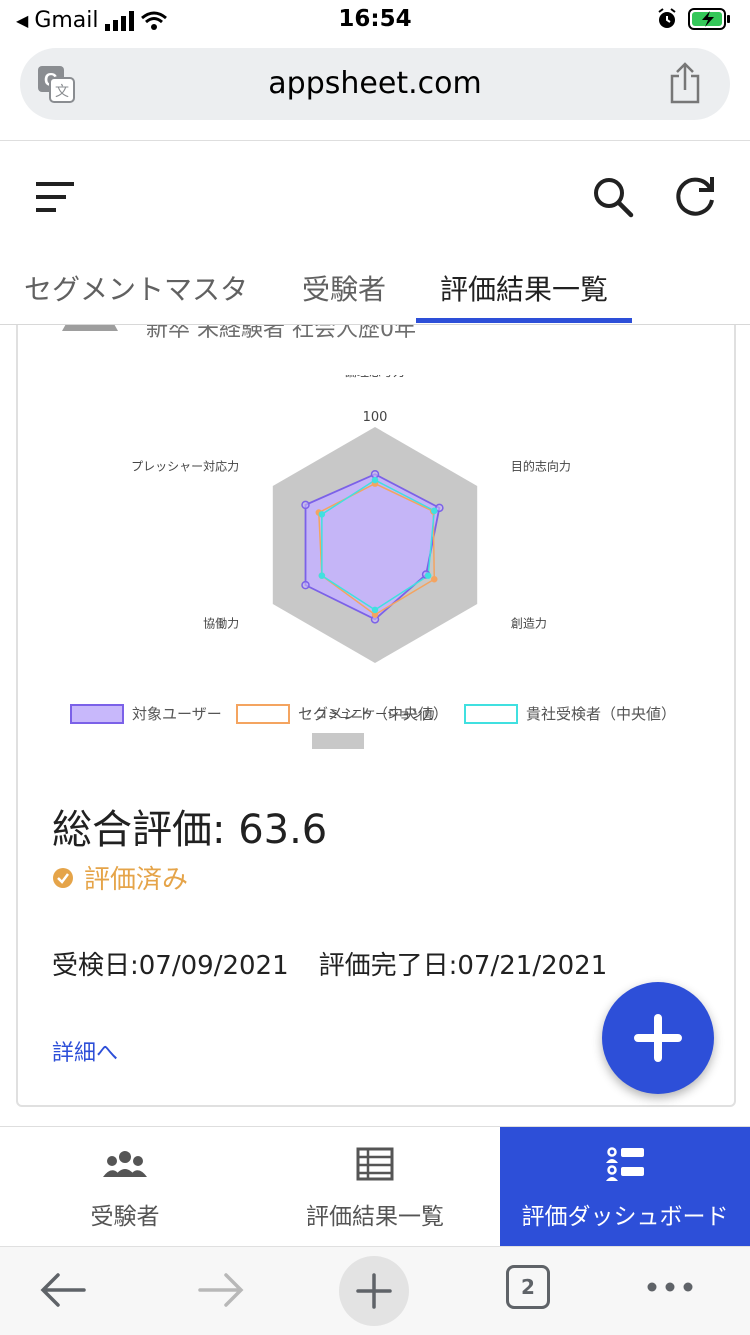 Image resolution: width=750 pixels, height=1335 pixels. What do you see at coordinates (625, 1164) in the screenshot?
I see `dashboard-icon` at bounding box center [625, 1164].